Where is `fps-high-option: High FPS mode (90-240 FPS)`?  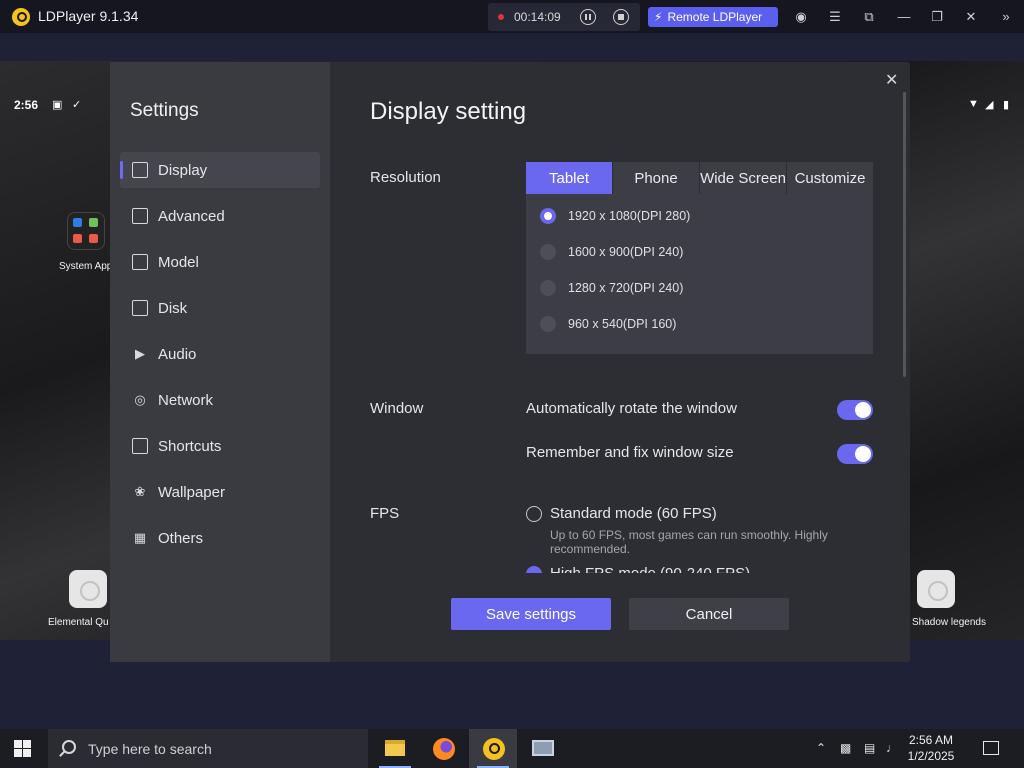 fps-high-option: High FPS mode (90-240 FPS) is located at coordinates (638, 569).